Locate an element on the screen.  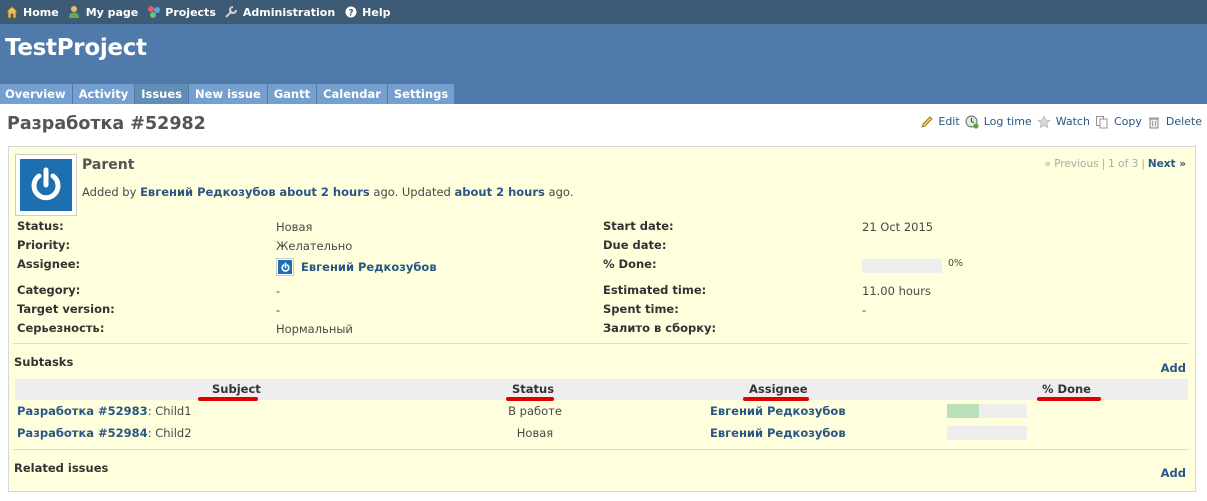
category-value: - is located at coordinates (278, 291).